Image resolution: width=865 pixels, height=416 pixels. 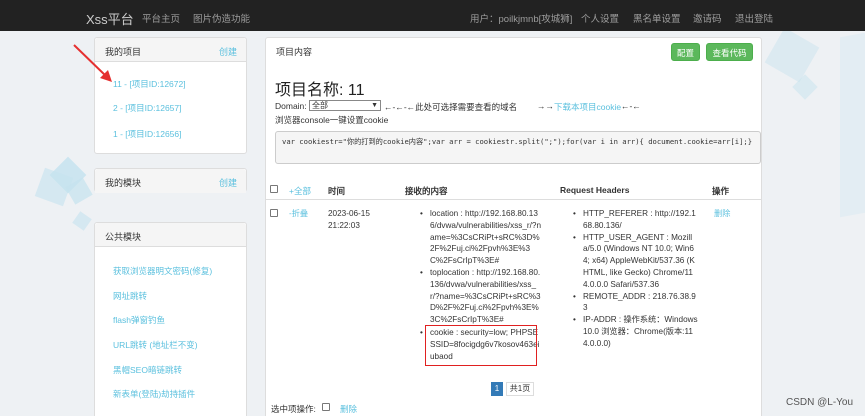 What do you see at coordinates (293, 409) in the screenshot?
I see `bulk-action-label: 选中项操作:` at bounding box center [293, 409].